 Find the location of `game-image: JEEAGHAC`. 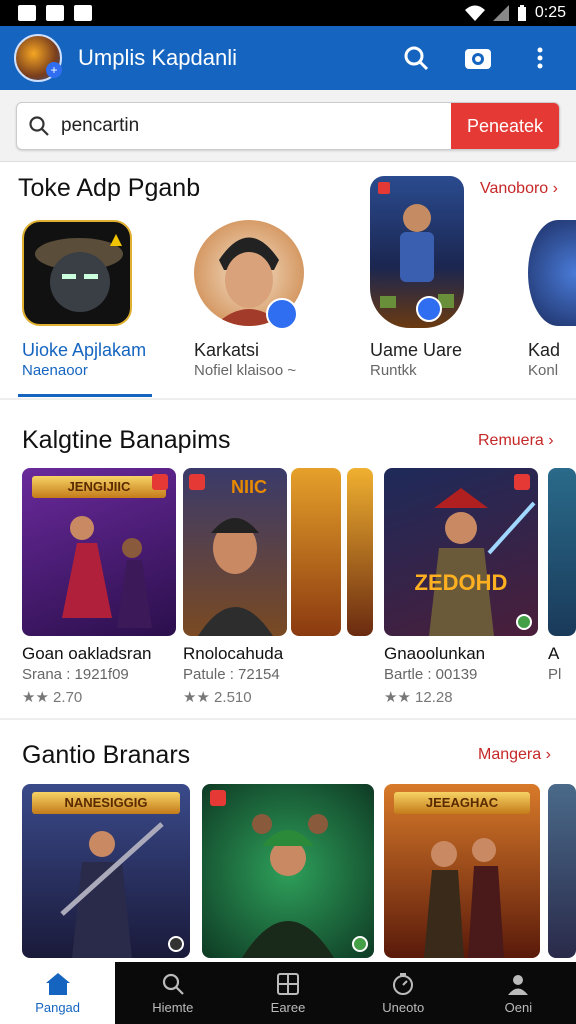

game-image: JEEAGHAC is located at coordinates (462, 871).